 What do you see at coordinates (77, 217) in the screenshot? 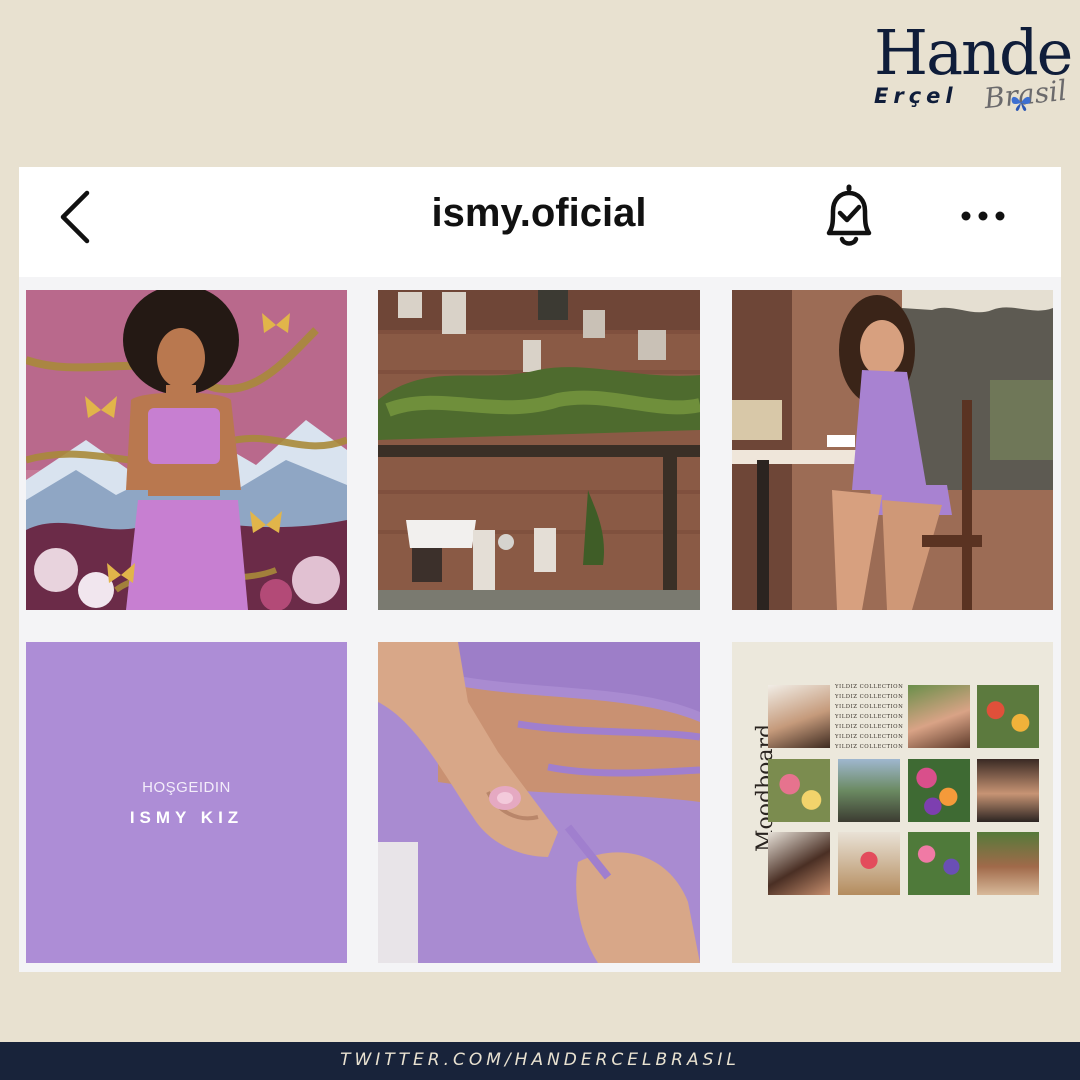
I see `back-arrow-icon` at bounding box center [77, 217].